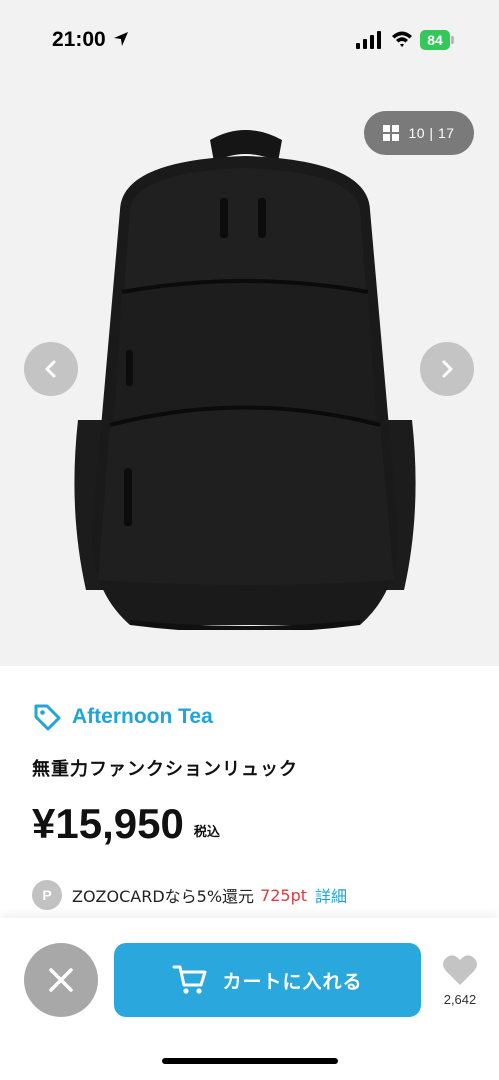 This screenshot has width=499, height=1080. Describe the element at coordinates (249, 36) in the screenshot. I see `status-bar: 21:00 84` at that location.